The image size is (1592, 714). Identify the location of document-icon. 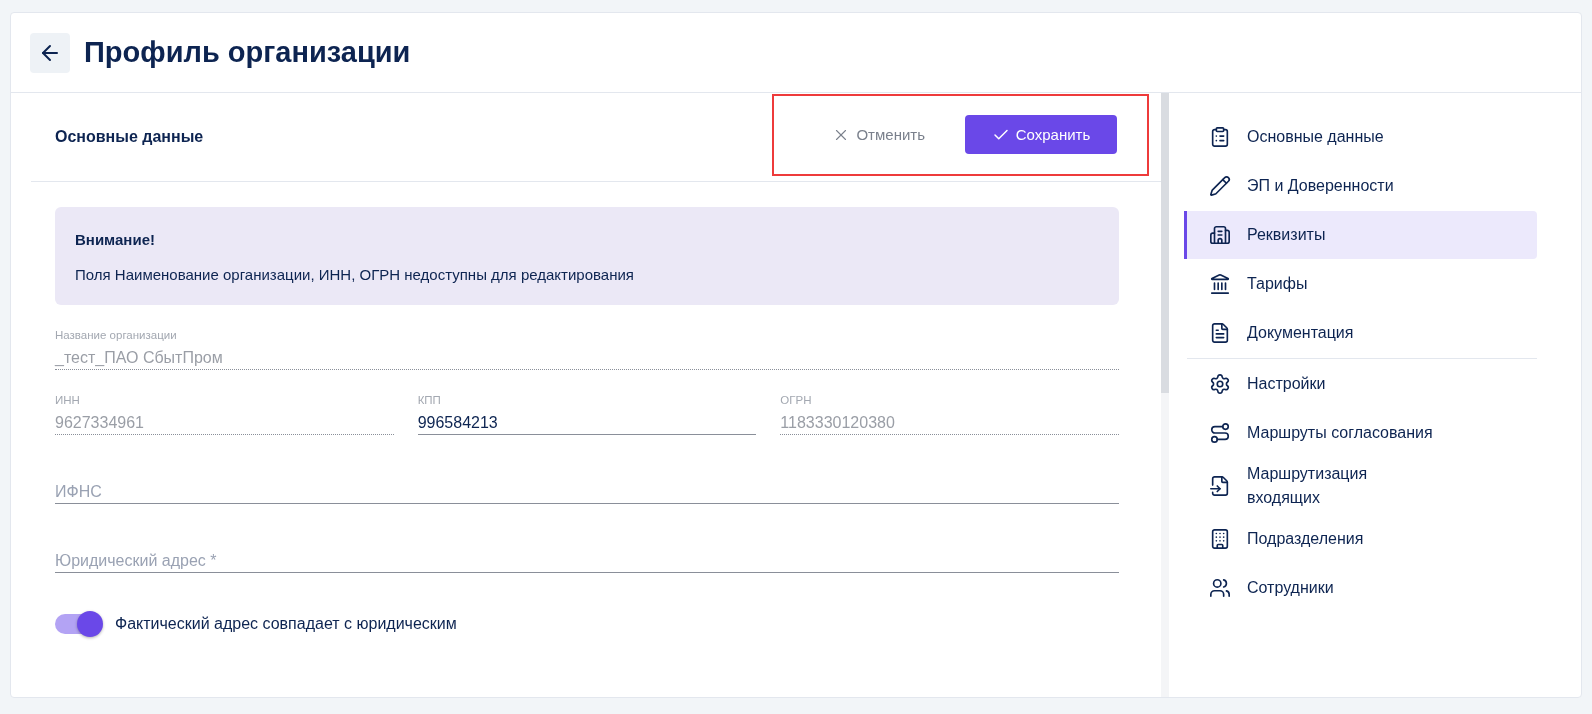
(1220, 333).